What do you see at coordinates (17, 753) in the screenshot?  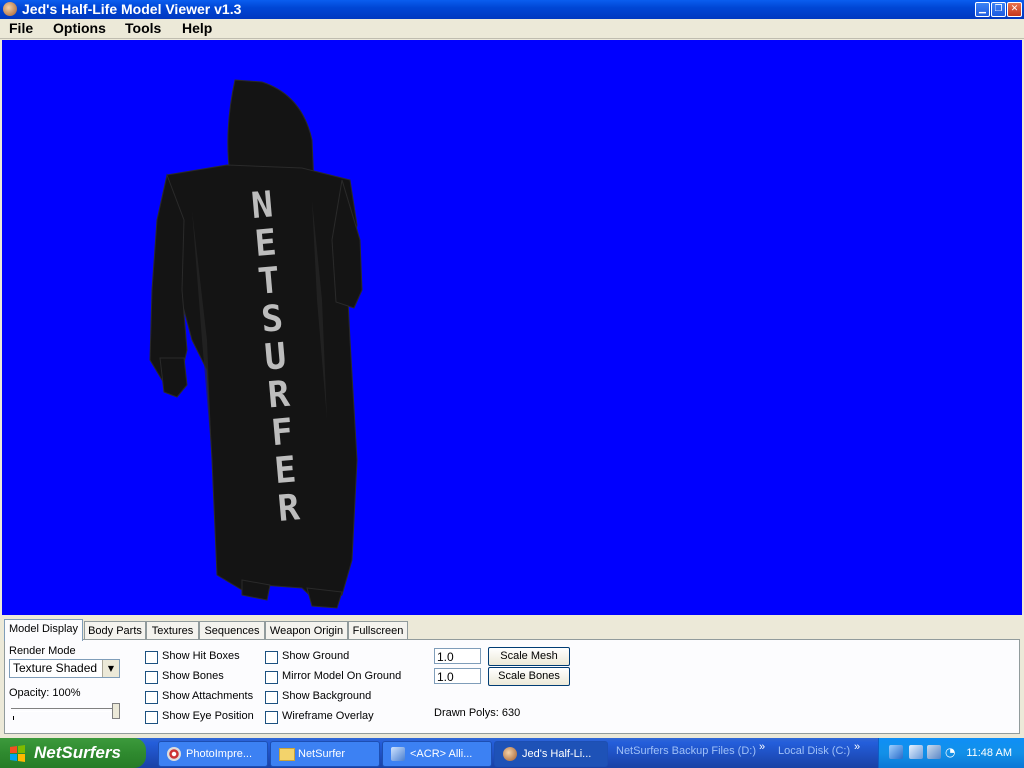 I see `windows-flag-icon` at bounding box center [17, 753].